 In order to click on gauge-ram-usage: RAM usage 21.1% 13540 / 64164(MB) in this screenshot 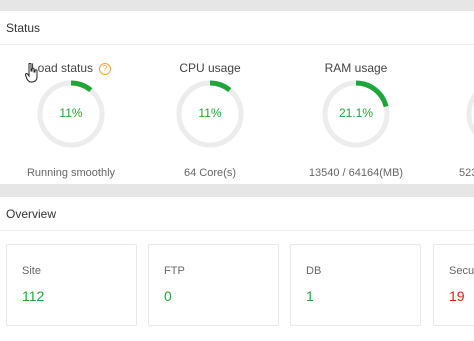, I will do `click(356, 121)`.